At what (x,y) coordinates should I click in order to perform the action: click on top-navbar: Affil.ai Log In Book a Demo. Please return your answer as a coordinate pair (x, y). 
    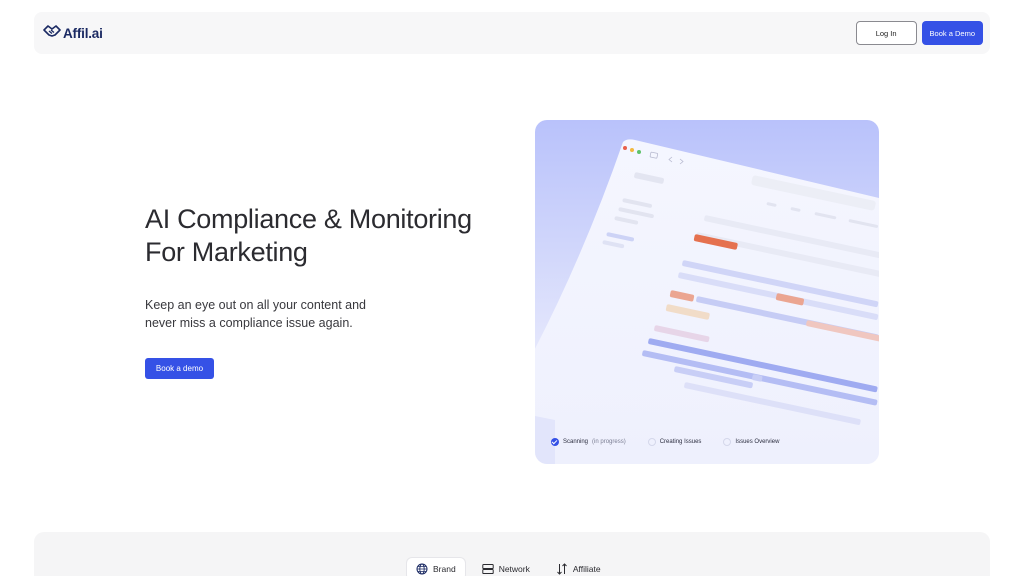
    Looking at the image, I should click on (512, 33).